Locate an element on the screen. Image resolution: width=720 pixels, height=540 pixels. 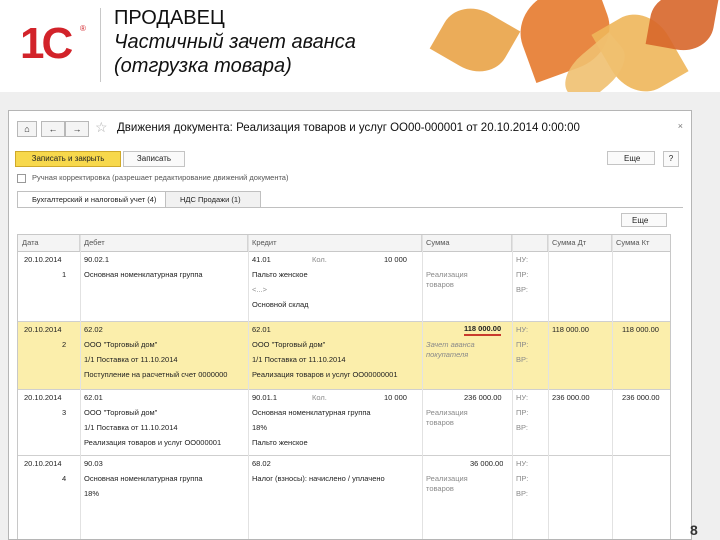
header-sum-dt: Сумма Дт is located at coordinates (580, 243).